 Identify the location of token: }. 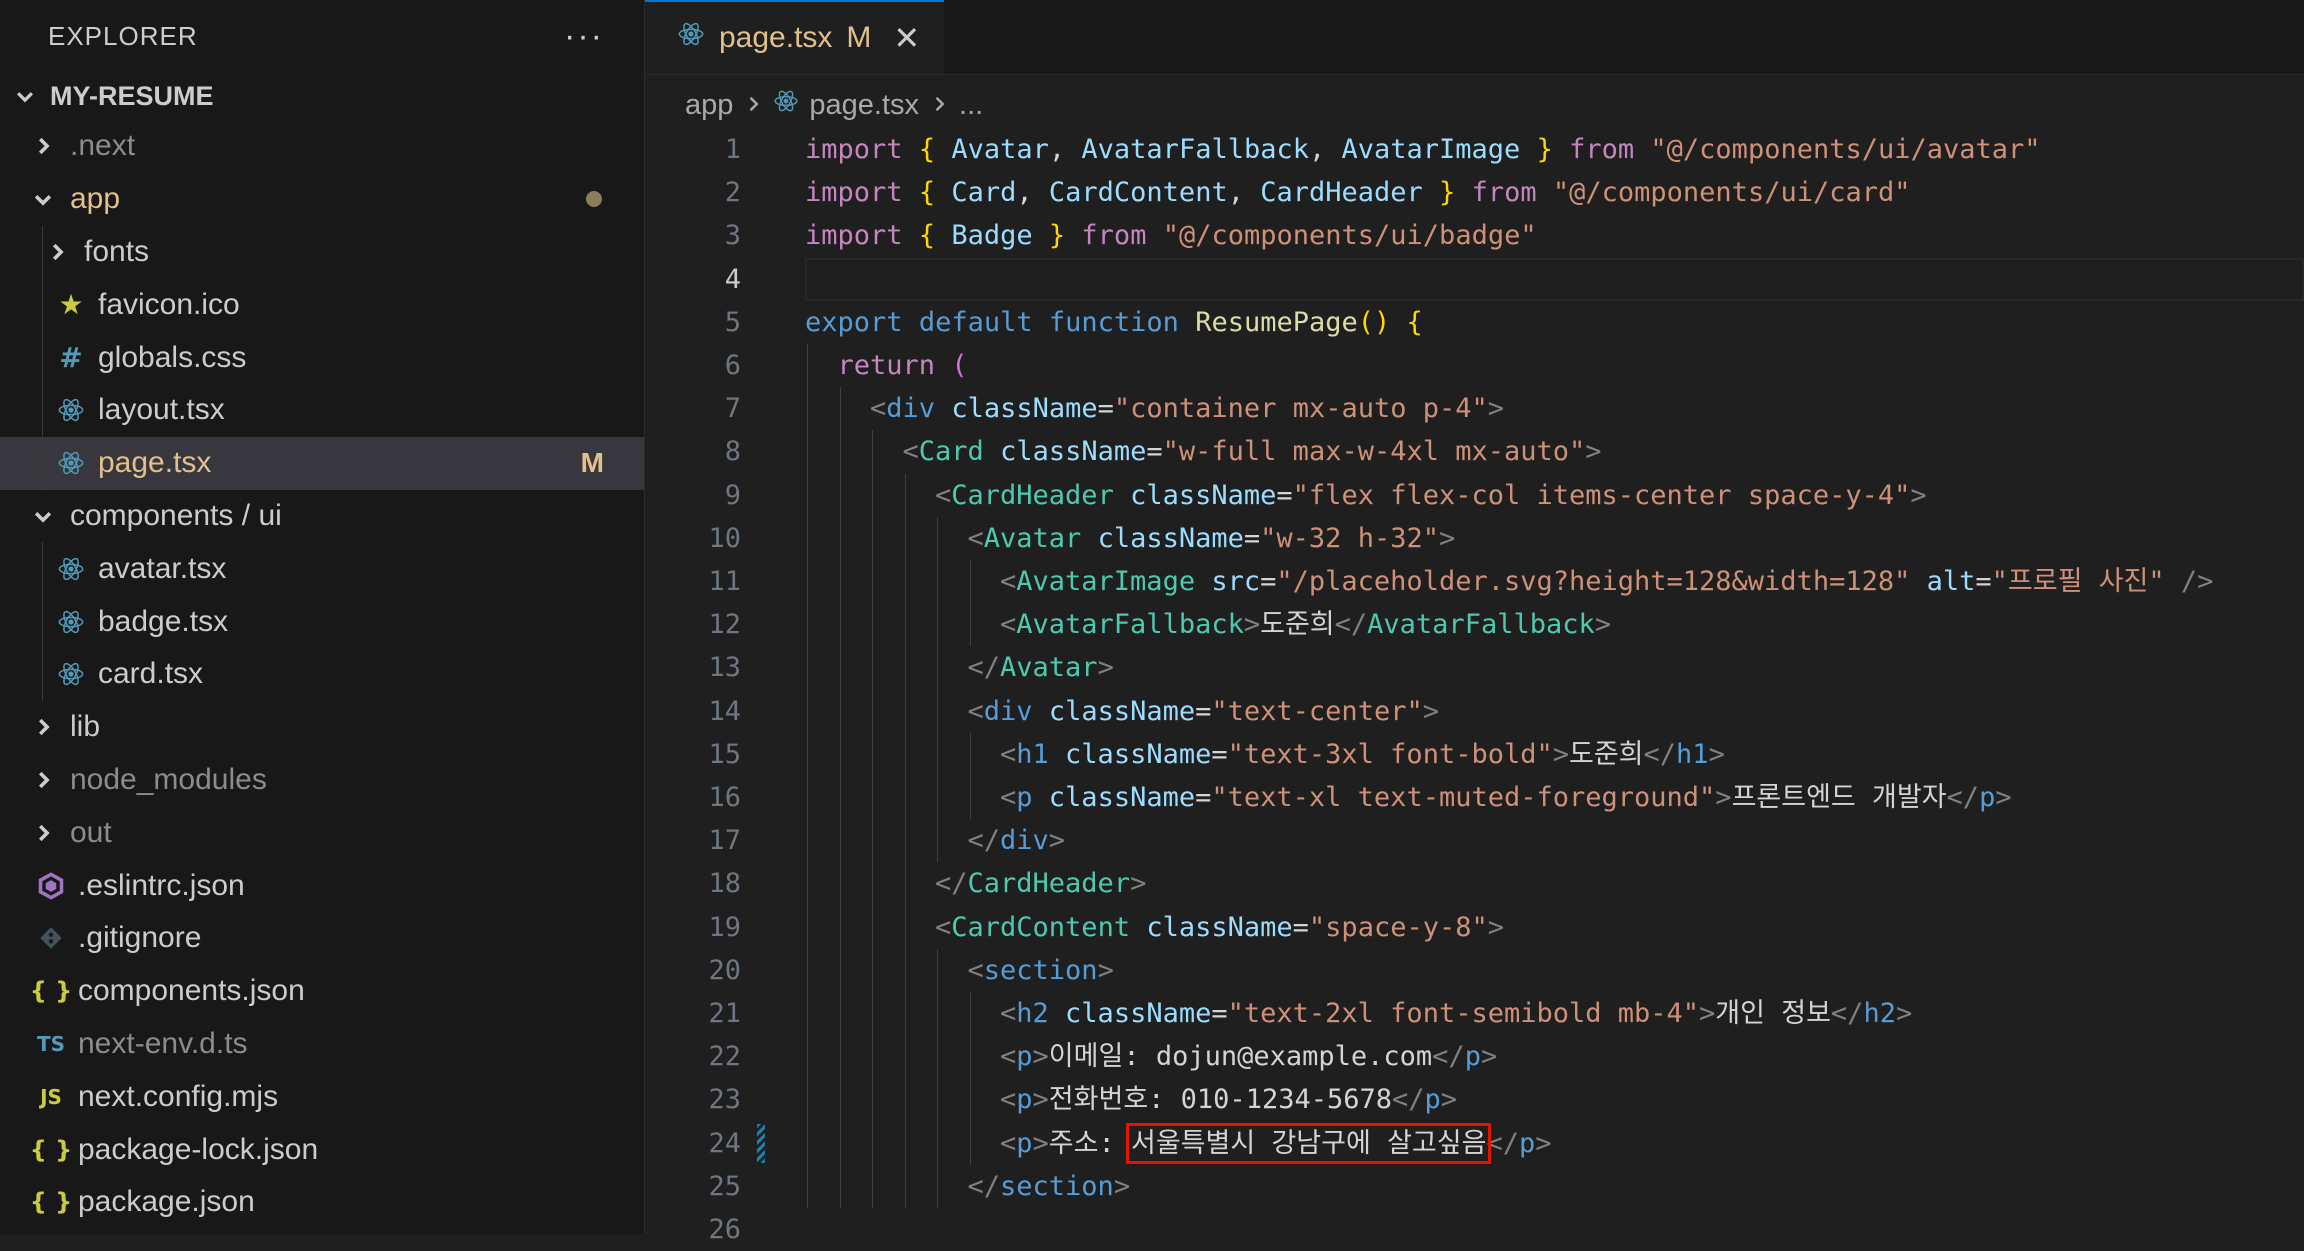
(1057, 236).